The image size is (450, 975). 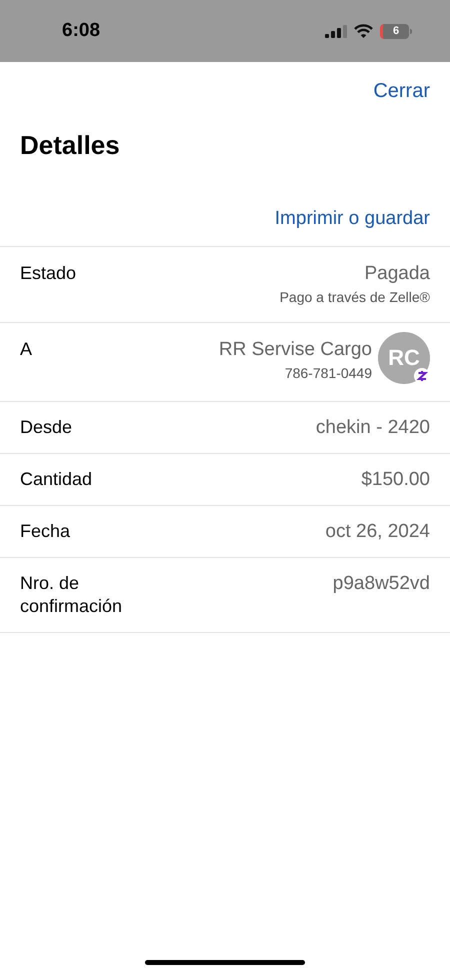 What do you see at coordinates (396, 31) in the screenshot?
I see `battery-indicator: 6` at bounding box center [396, 31].